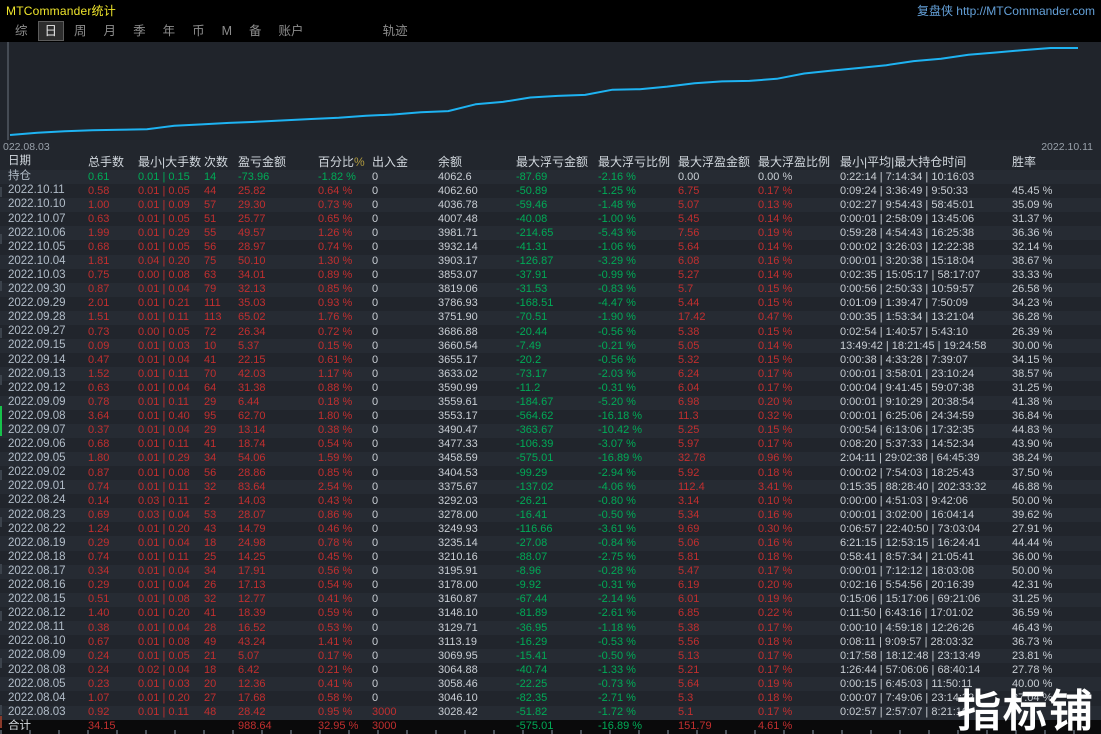  I want to click on menu-item-zong: 综, so click(21, 31).